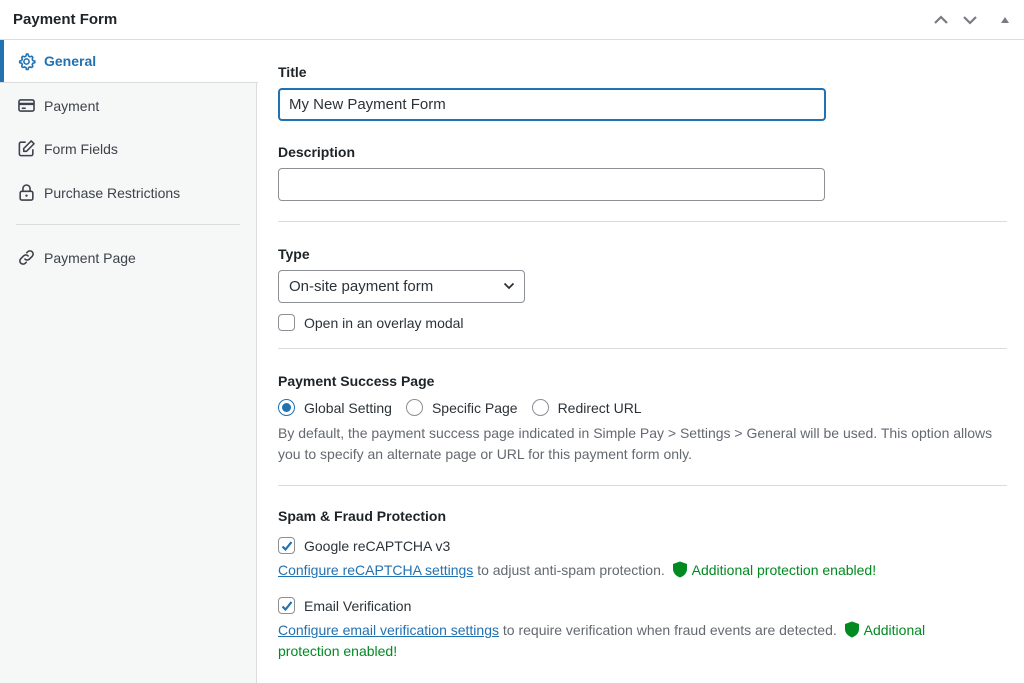 This screenshot has height=683, width=1024. Describe the element at coordinates (128, 105) in the screenshot. I see `sidebar-item-payment: Payment` at that location.